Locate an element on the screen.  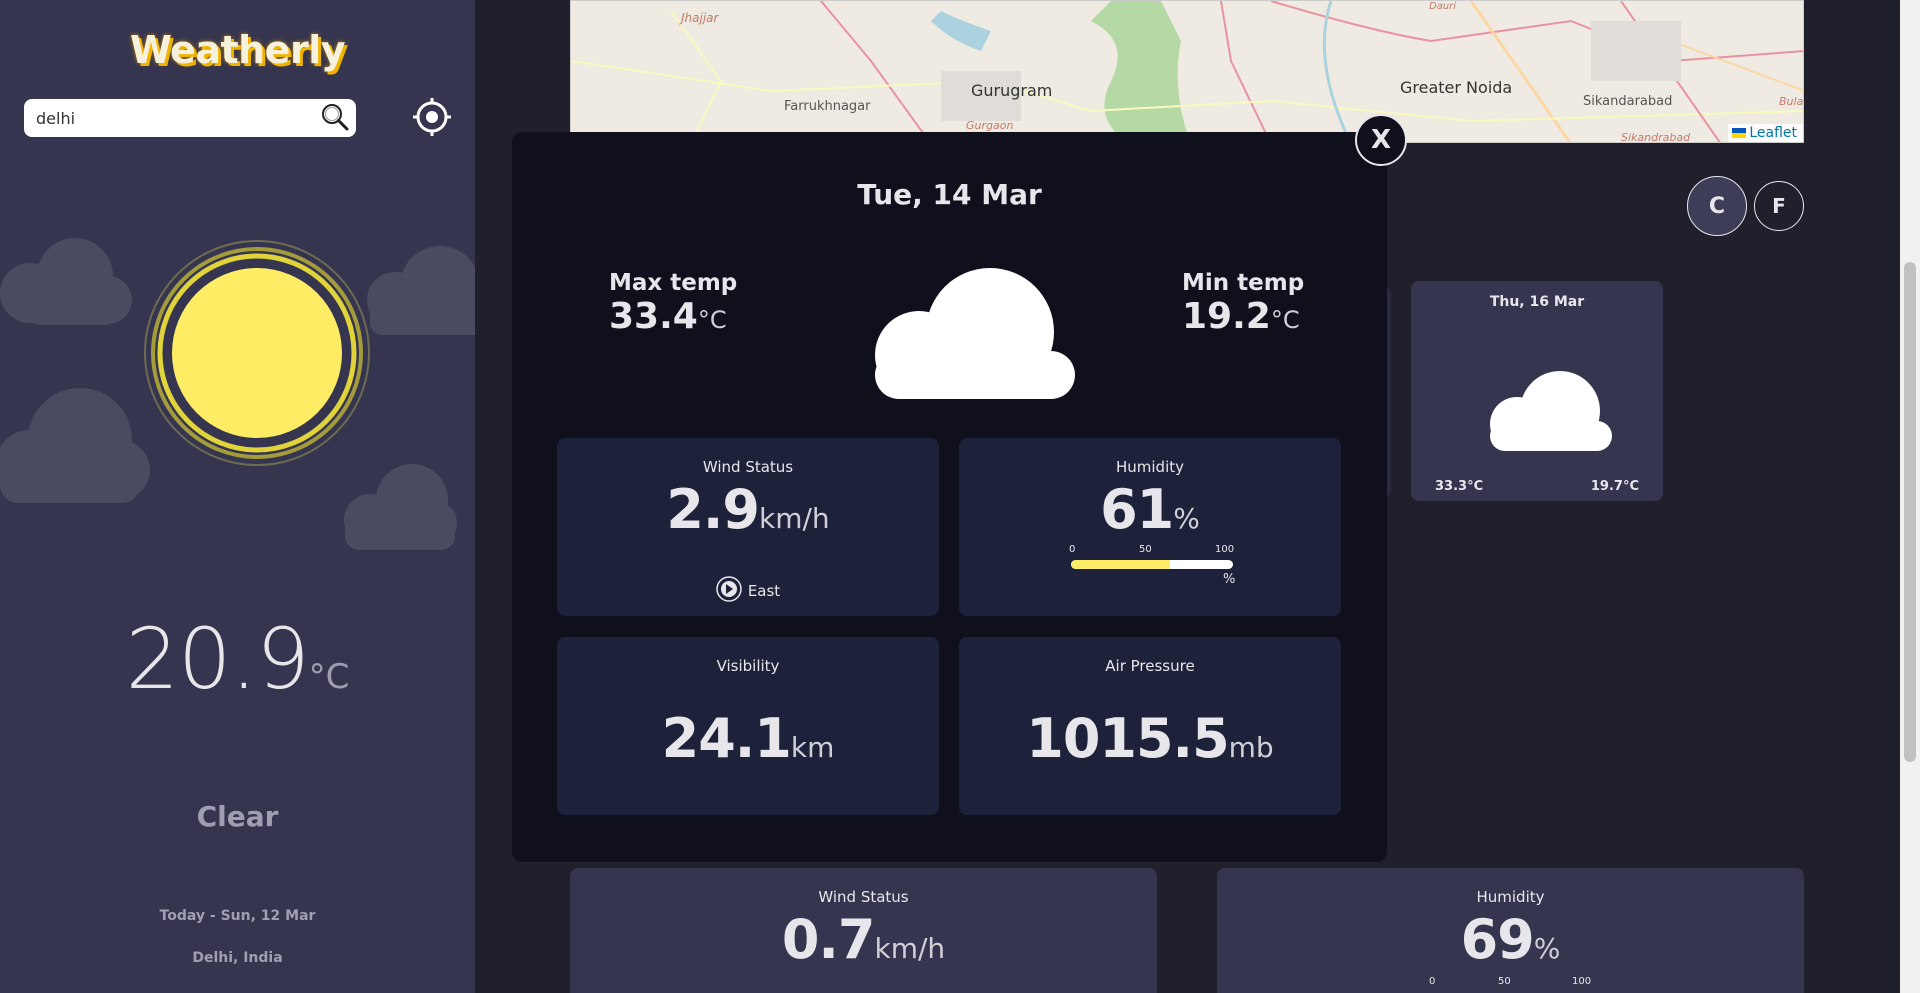
humidity-card: Humidity 61% 0 50 100 % is located at coordinates (1150, 527).